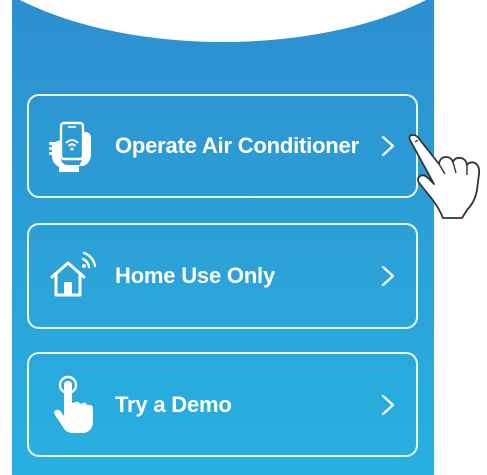 This screenshot has height=475, width=487. Describe the element at coordinates (173, 404) in the screenshot. I see `try-a-demo-label: Try a Demo` at that location.